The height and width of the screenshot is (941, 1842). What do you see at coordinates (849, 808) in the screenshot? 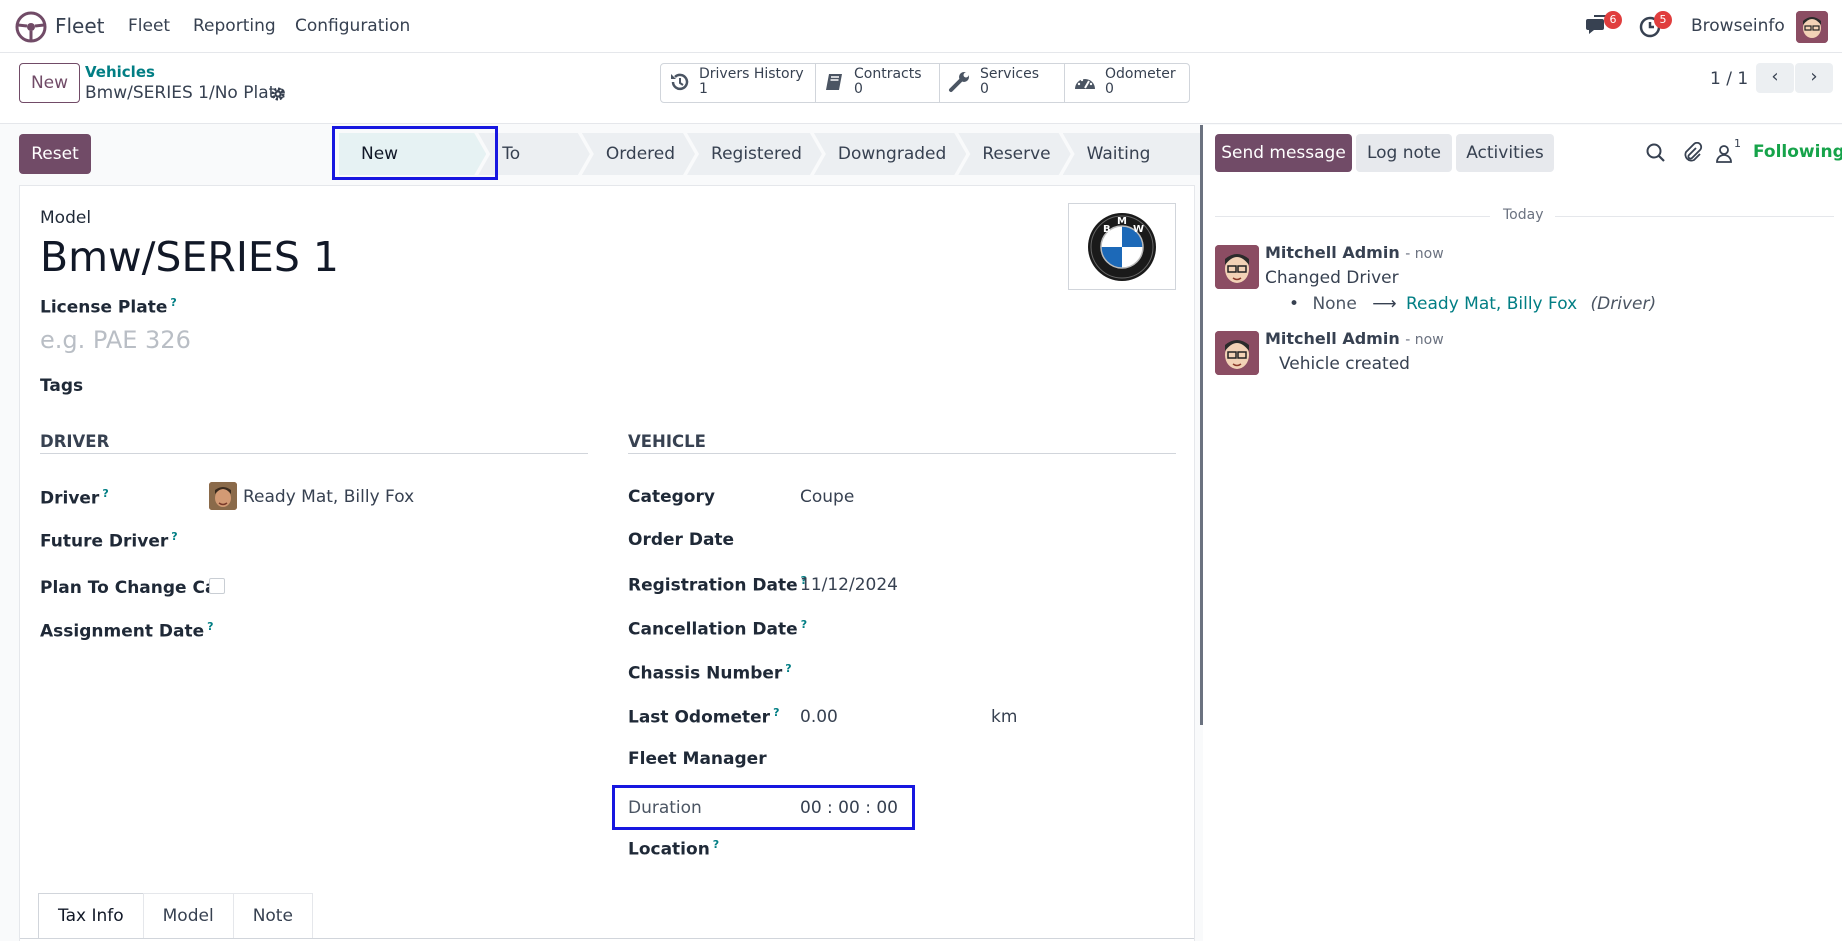
I see `duration-value: 00 : 00 : 00` at bounding box center [849, 808].